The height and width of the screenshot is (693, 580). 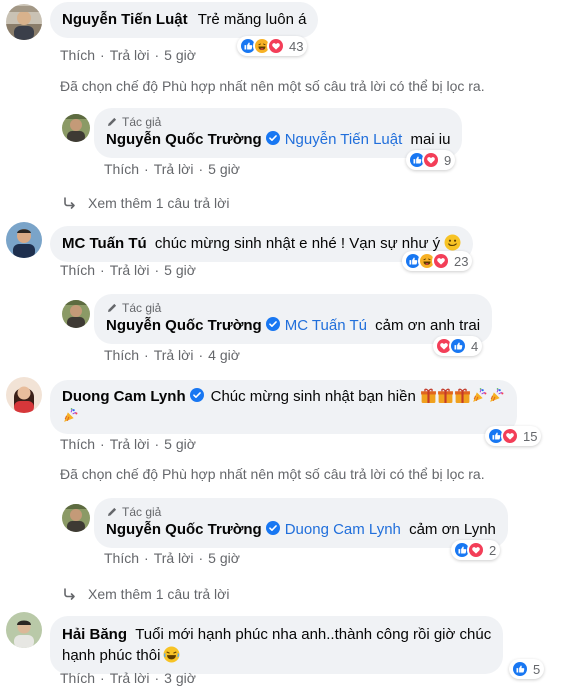 I want to click on reaction-summary: 4, so click(x=458, y=346).